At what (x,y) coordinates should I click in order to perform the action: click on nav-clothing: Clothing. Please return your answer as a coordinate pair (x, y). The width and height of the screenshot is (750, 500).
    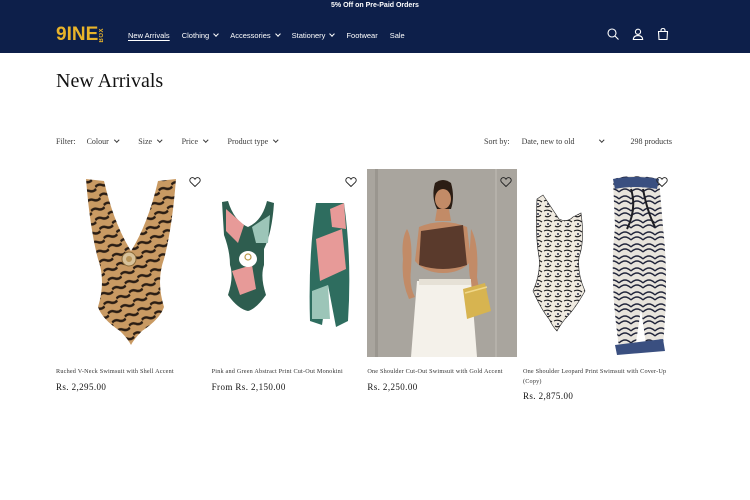
    Looking at the image, I should click on (200, 35).